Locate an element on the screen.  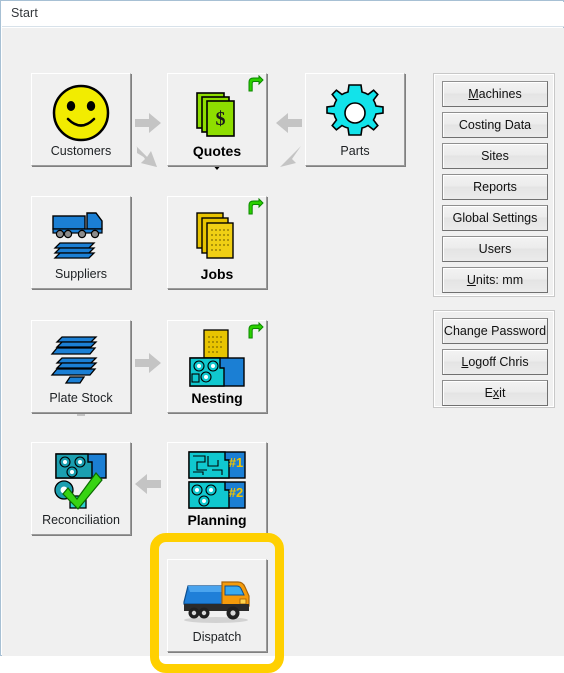
button-users: Users is located at coordinates (495, 249).